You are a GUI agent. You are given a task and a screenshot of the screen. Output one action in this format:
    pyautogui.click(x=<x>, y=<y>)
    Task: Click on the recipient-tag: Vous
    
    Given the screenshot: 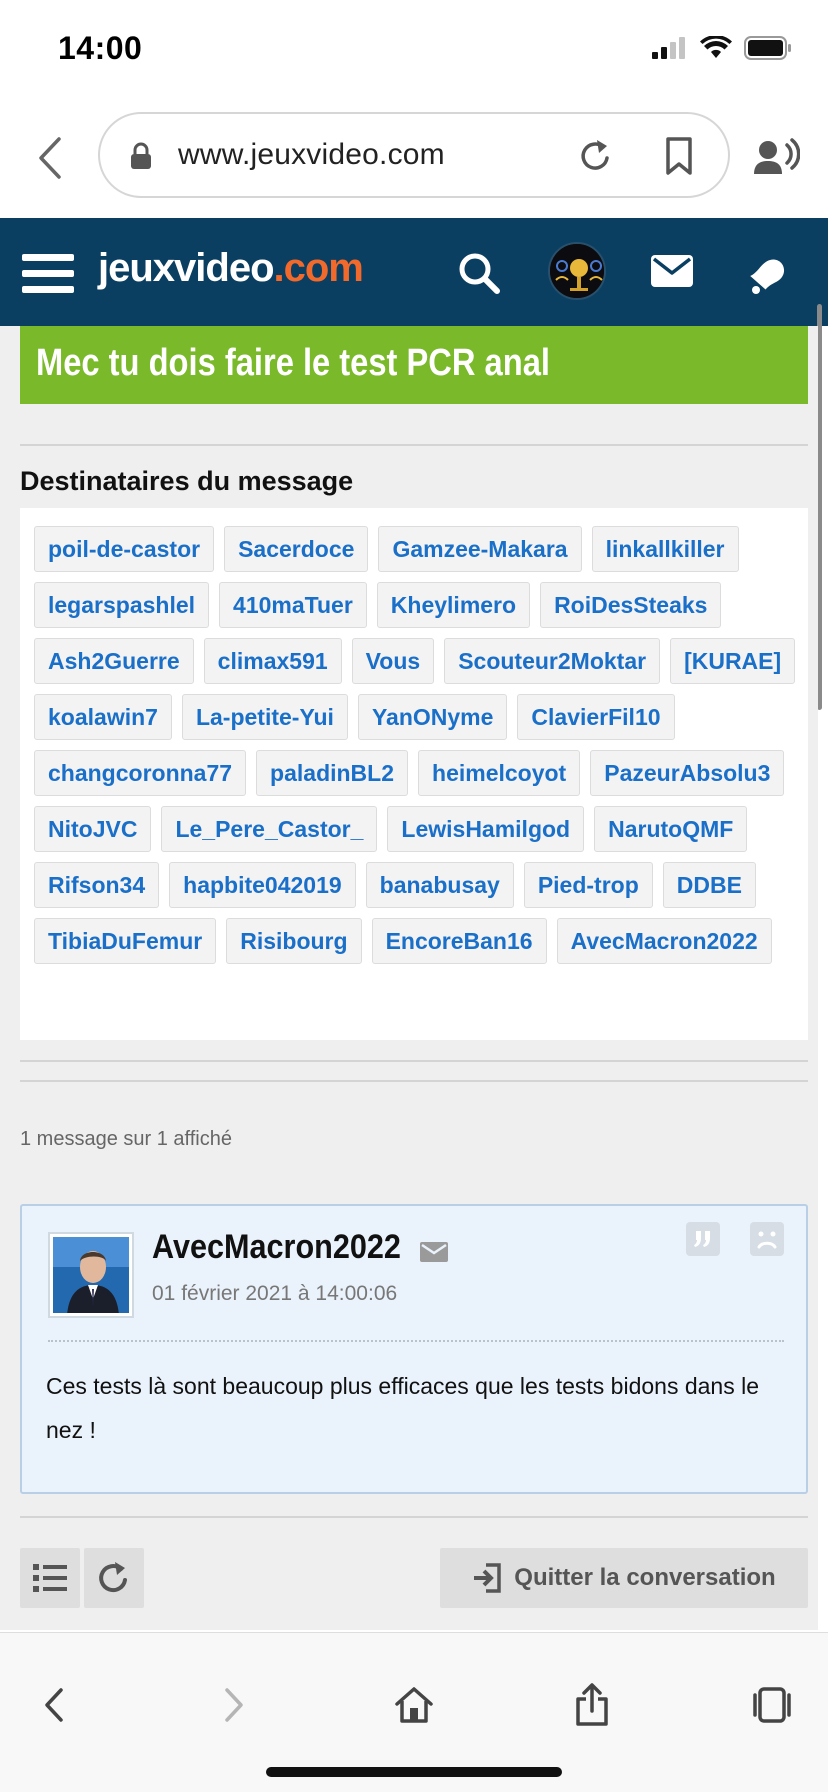 What is the action you would take?
    pyautogui.click(x=393, y=661)
    